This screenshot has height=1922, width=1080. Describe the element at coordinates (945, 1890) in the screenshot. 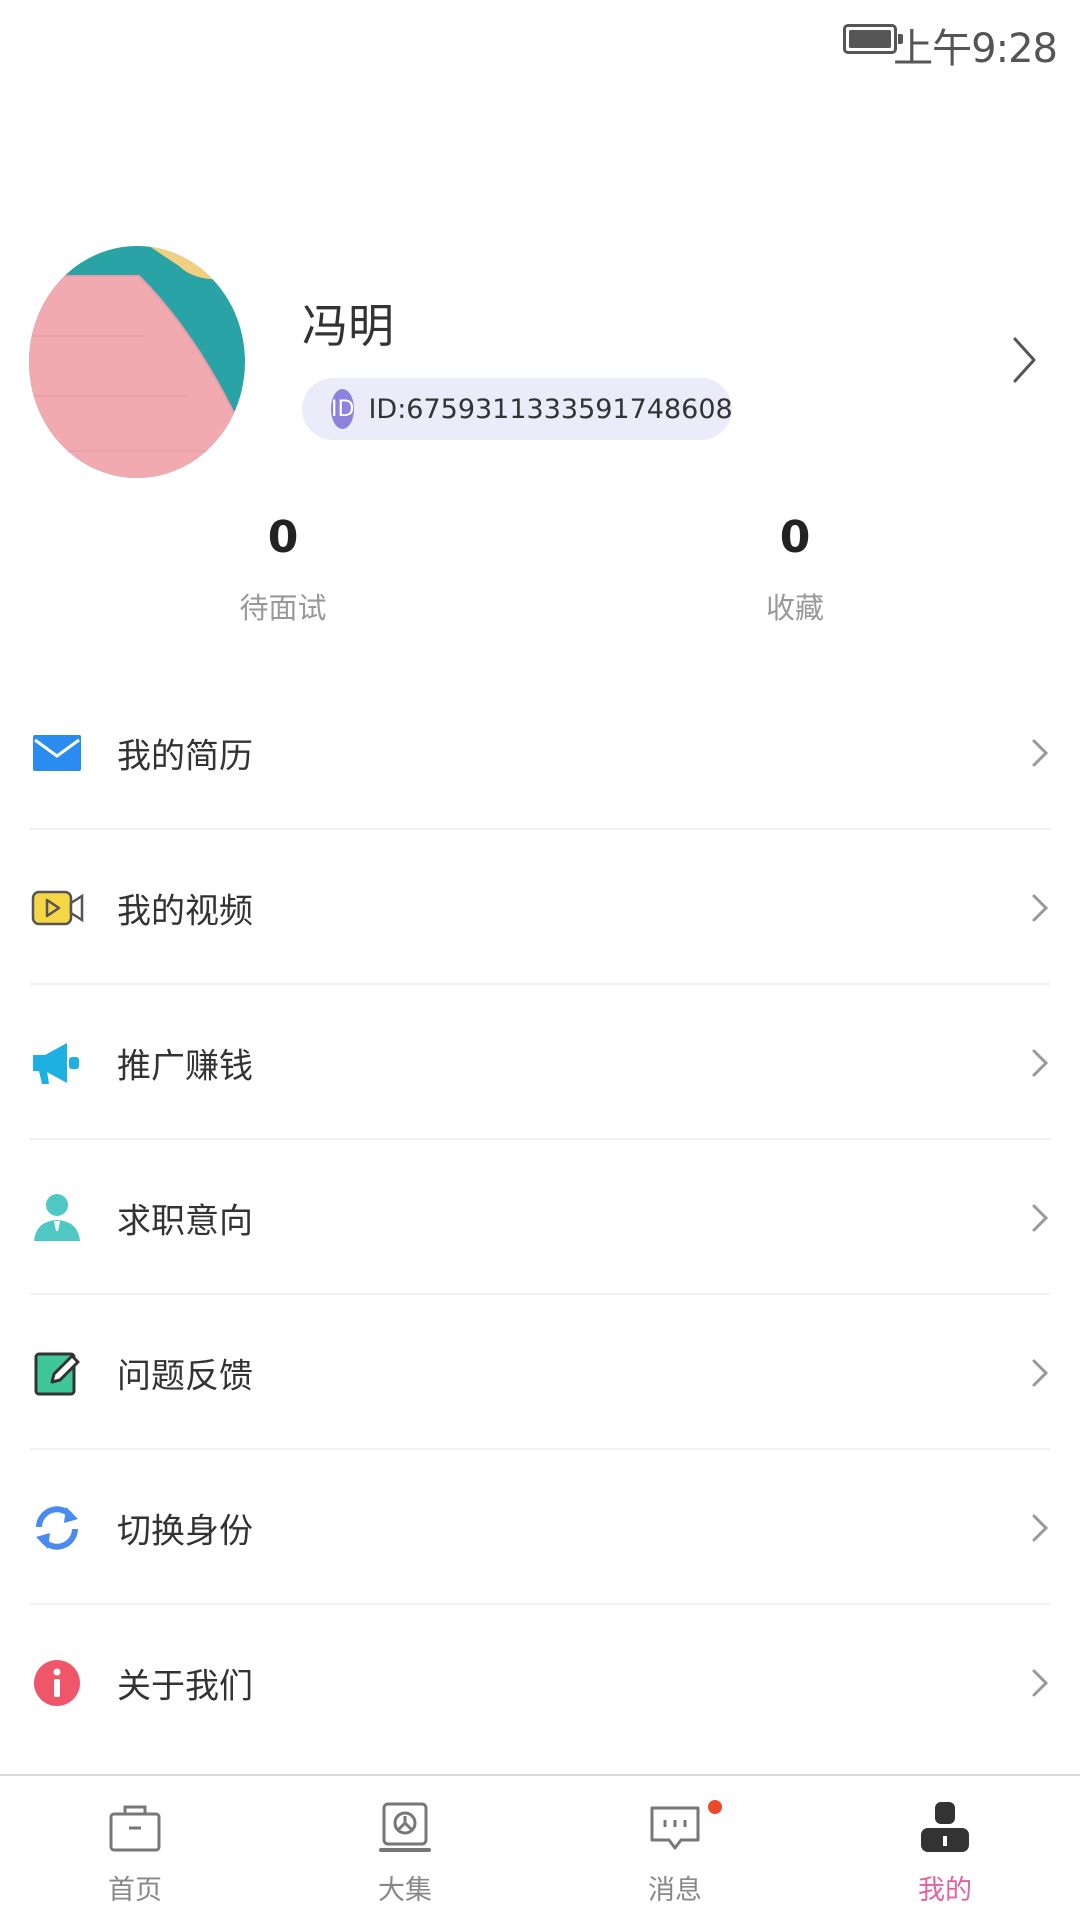

I see `nav-label: 我的` at that location.